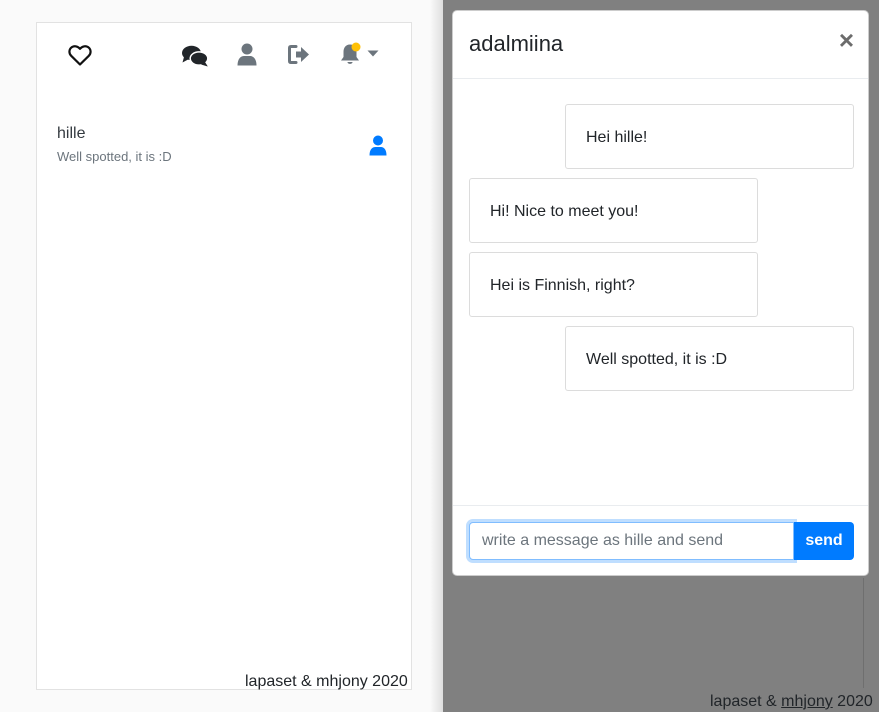  Describe the element at coordinates (71, 133) in the screenshot. I see `conversation-name: hille` at that location.